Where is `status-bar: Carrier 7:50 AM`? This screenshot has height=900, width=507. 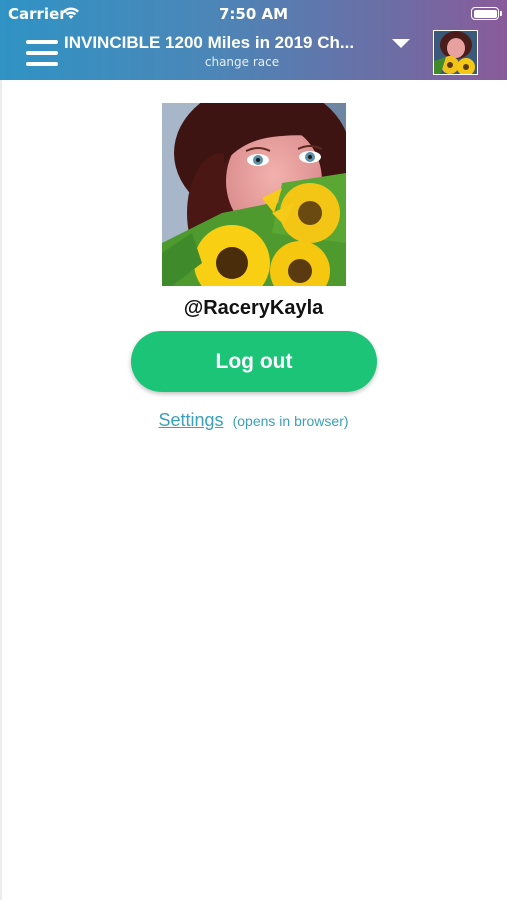
status-bar: Carrier 7:50 AM is located at coordinates (253, 14).